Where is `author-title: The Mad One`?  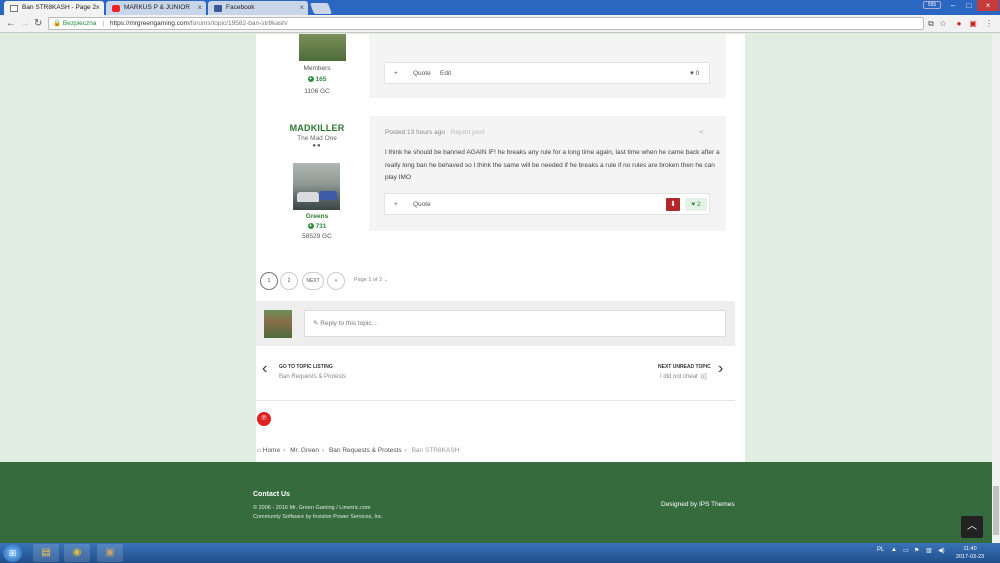
author-title: The Mad One is located at coordinates (317, 138).